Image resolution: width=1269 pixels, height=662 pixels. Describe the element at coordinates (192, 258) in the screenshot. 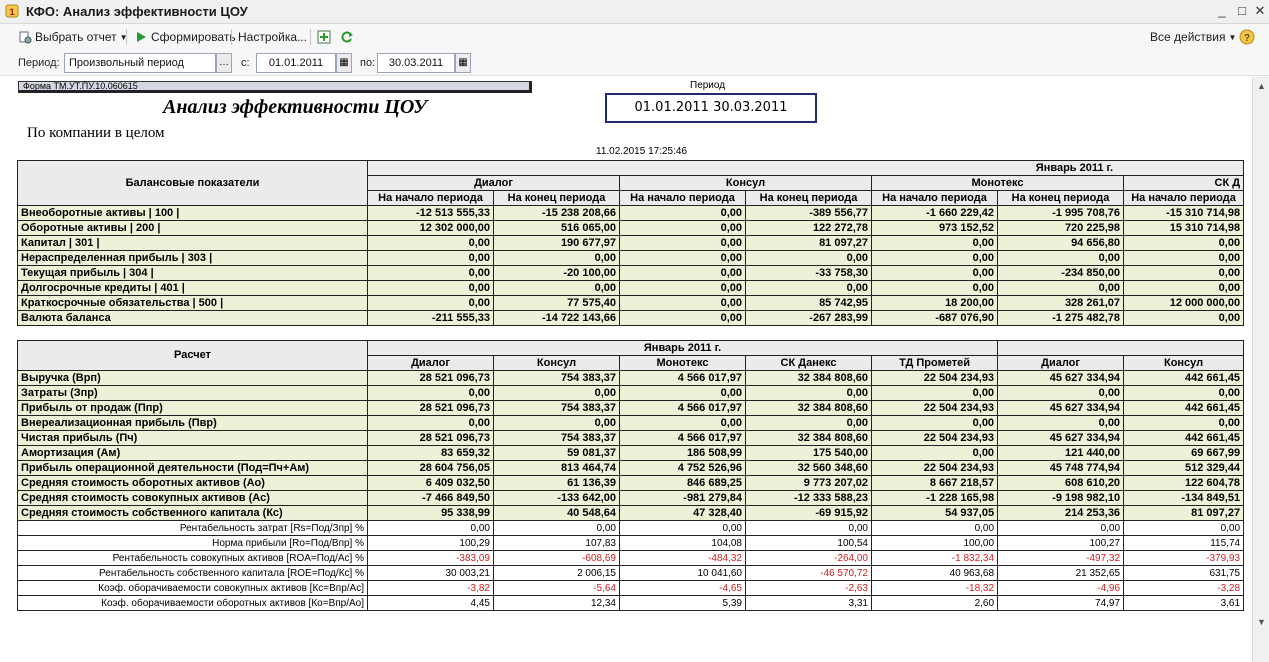

I see `balance-row-label: Нераспределенная прибыль | 303 |` at that location.